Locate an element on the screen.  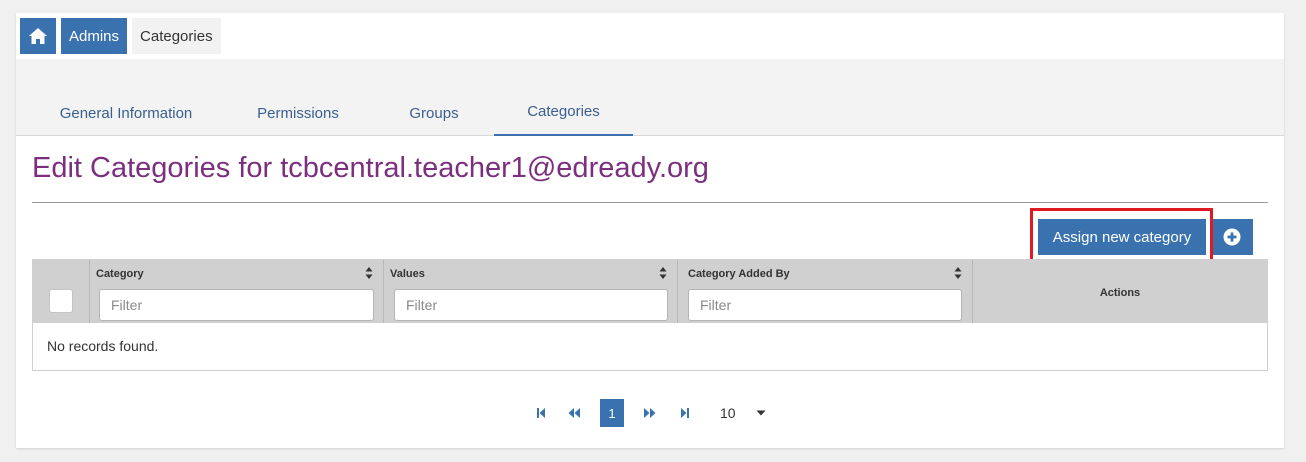
column-actions: Actions is located at coordinates (1120, 291).